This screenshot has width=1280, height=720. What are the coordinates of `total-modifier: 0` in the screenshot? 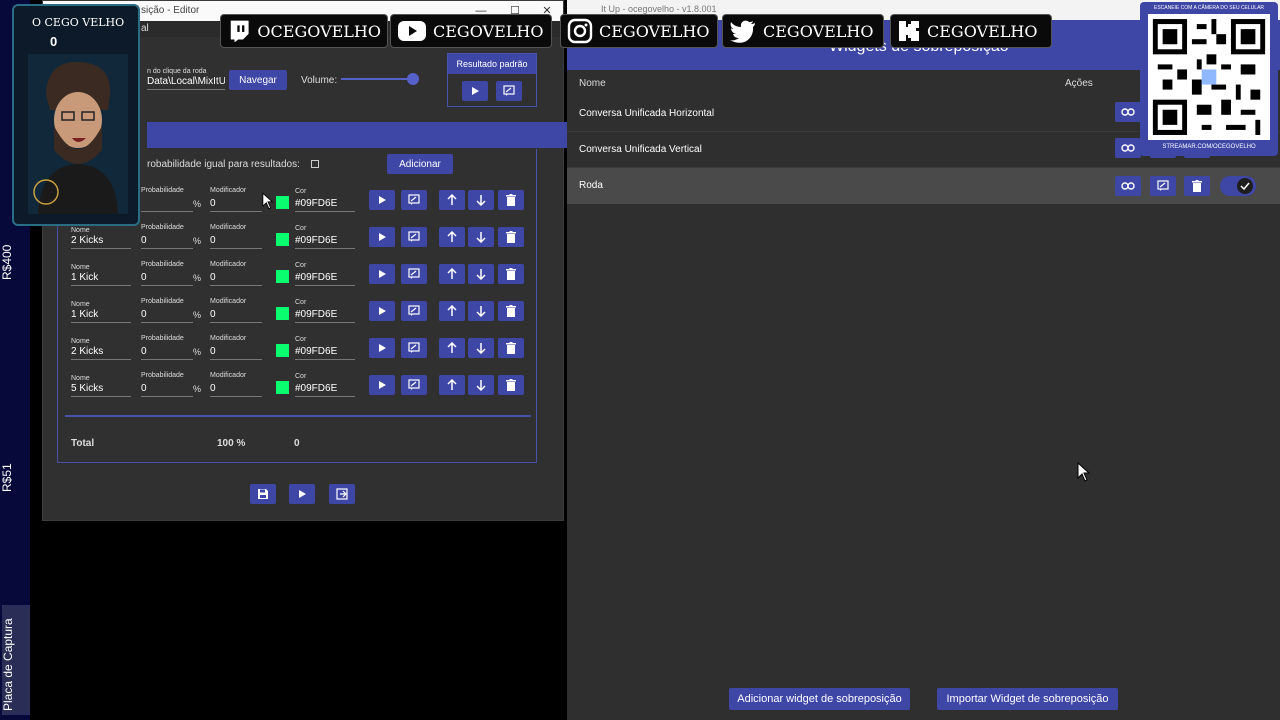 It's located at (297, 443).